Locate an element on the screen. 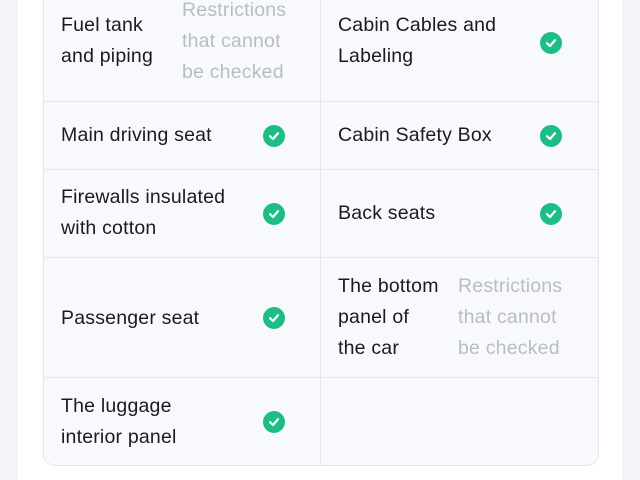 Image resolution: width=640 pixels, height=480 pixels. inspection-item: Cabin Safety Box is located at coordinates (459, 135).